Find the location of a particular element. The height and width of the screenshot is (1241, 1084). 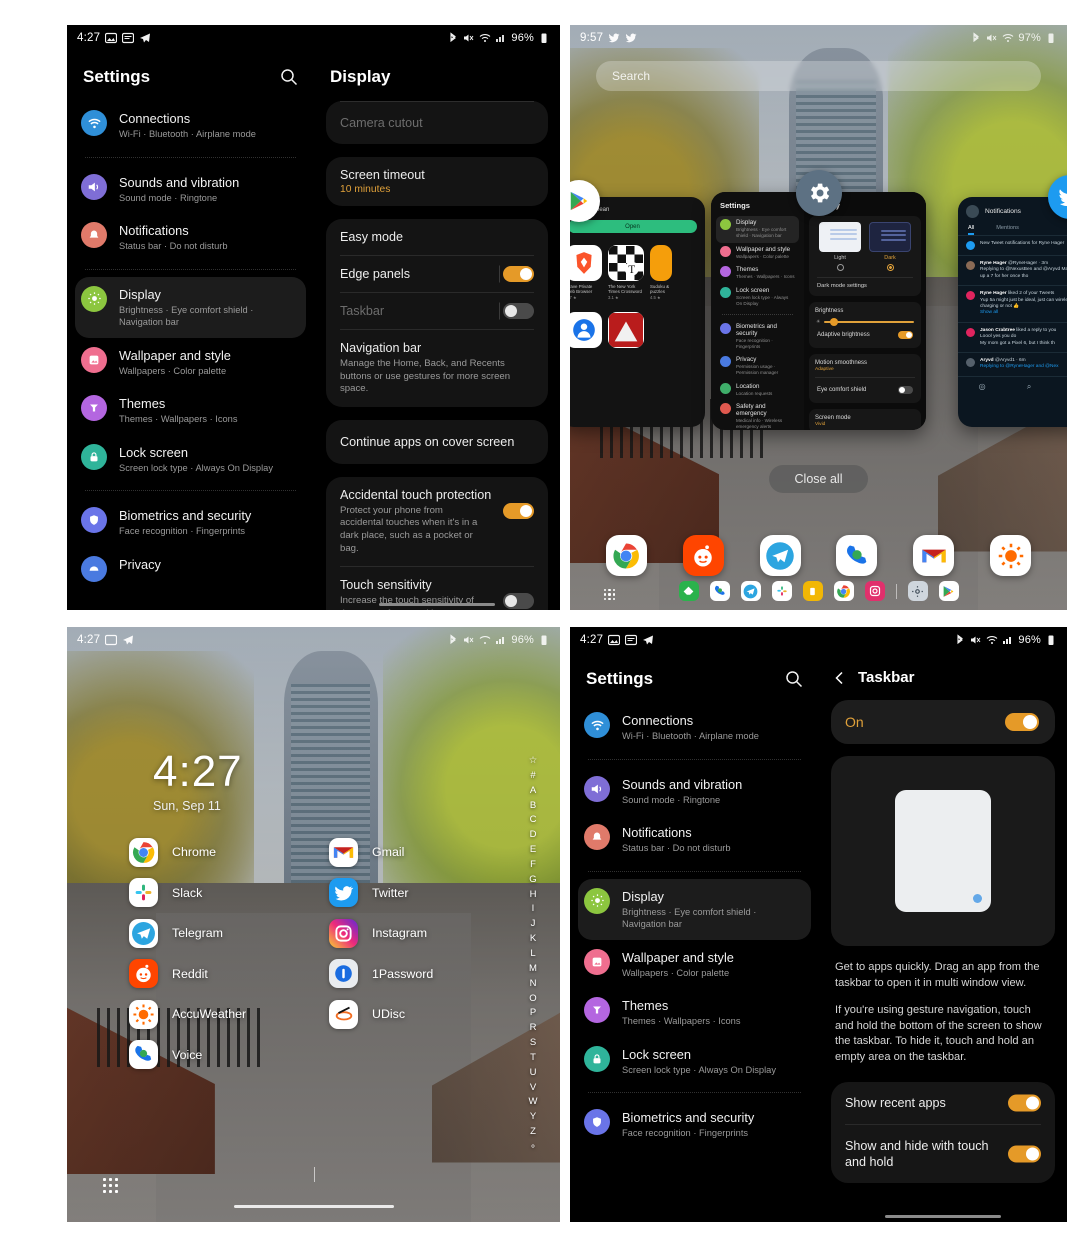

alpha-item: T is located at coordinates (533, 1057).